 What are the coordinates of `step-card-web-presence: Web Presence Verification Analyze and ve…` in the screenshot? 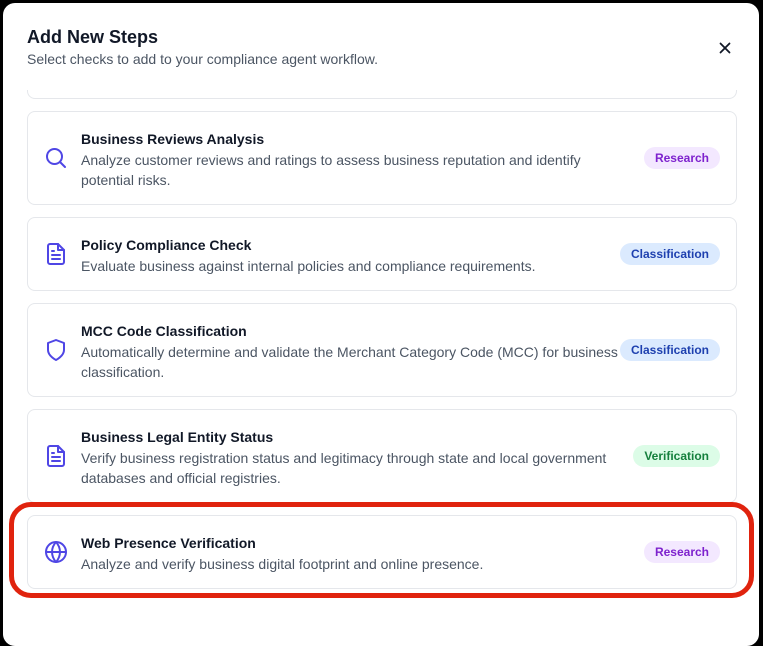 It's located at (382, 552).